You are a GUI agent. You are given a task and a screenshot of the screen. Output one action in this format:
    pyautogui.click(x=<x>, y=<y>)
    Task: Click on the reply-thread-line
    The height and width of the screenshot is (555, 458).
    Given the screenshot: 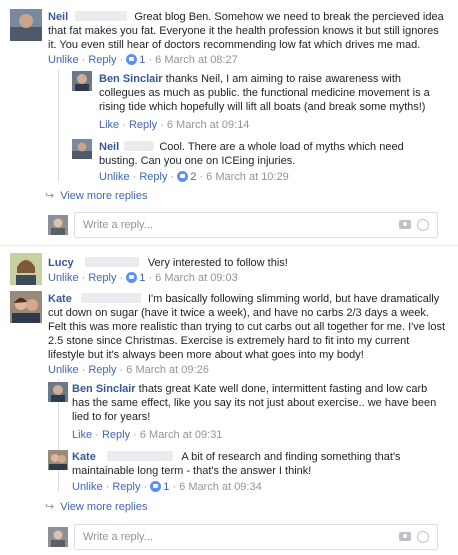 What is the action you would take?
    pyautogui.click(x=58, y=126)
    